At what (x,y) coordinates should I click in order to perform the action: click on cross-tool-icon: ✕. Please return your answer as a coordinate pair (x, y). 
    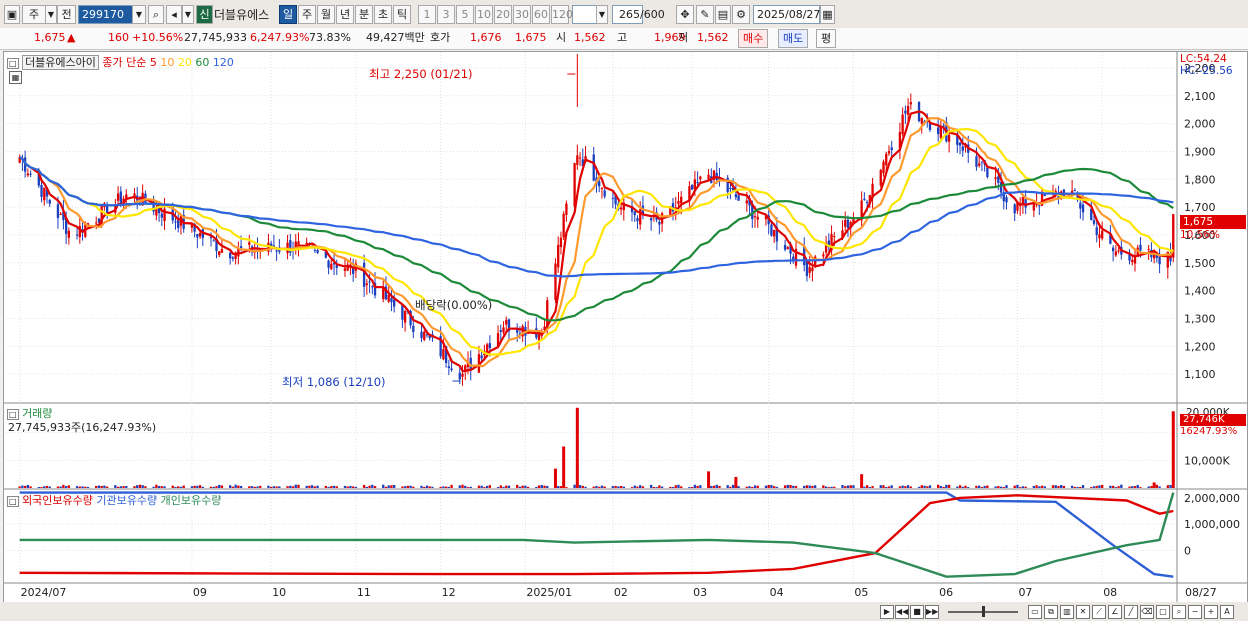
    Looking at the image, I should click on (1083, 612).